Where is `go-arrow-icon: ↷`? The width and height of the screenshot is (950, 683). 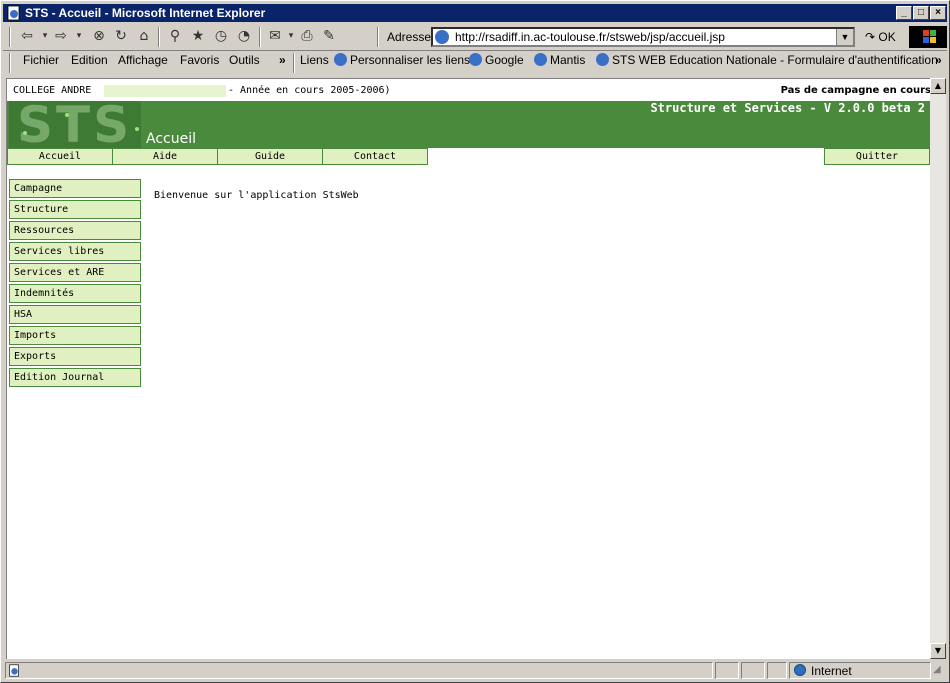 go-arrow-icon: ↷ is located at coordinates (870, 37).